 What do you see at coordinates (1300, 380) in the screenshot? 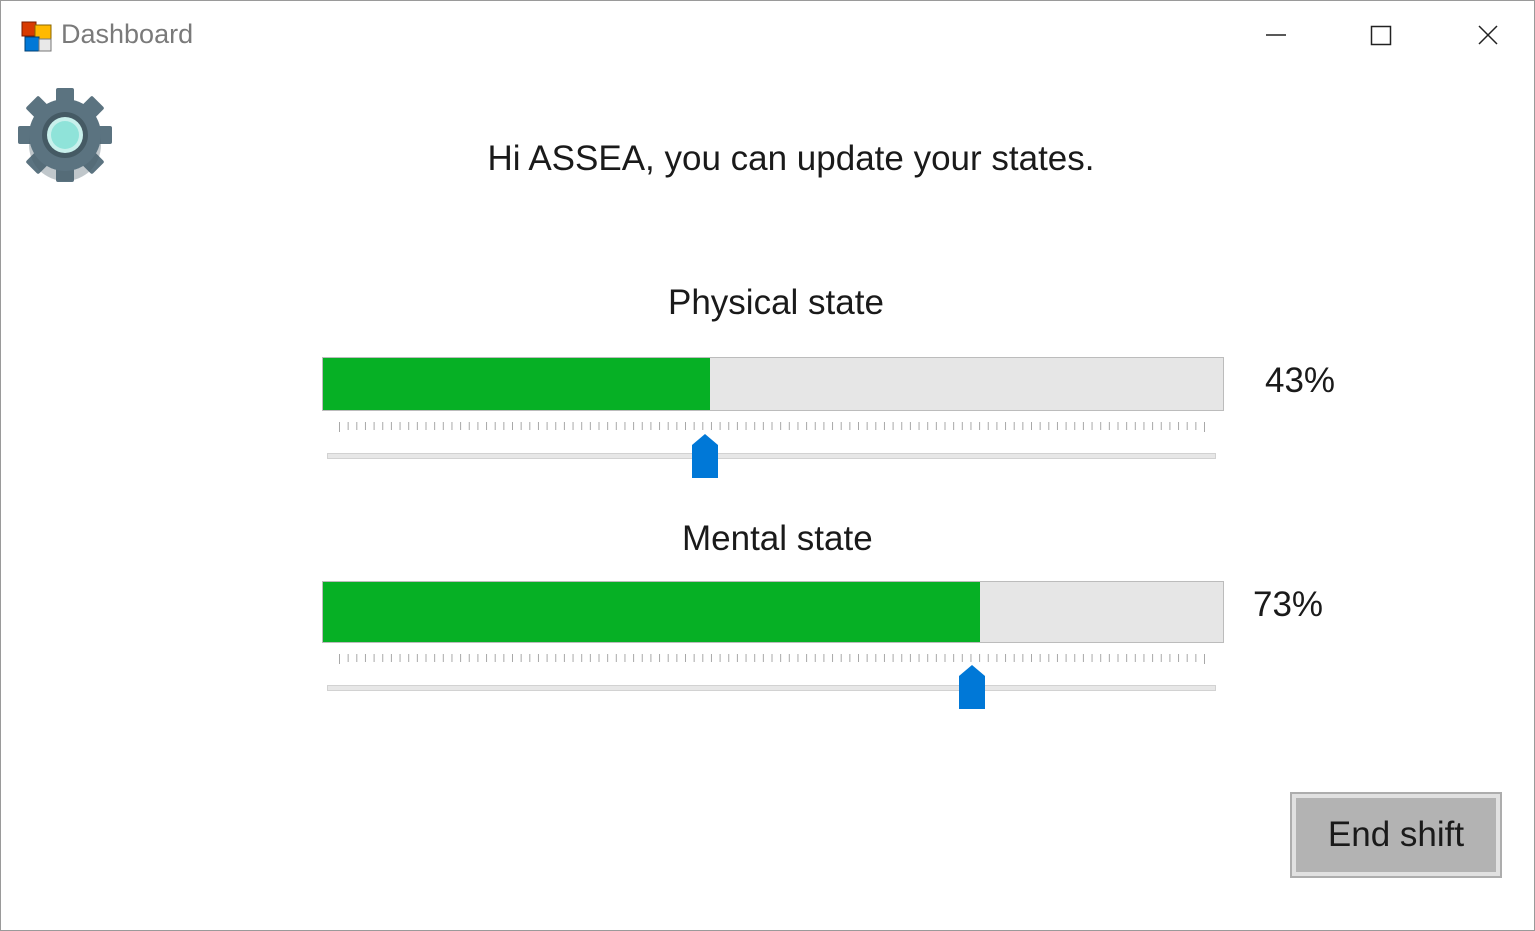
I see `physical-state-percent: 43%` at bounding box center [1300, 380].